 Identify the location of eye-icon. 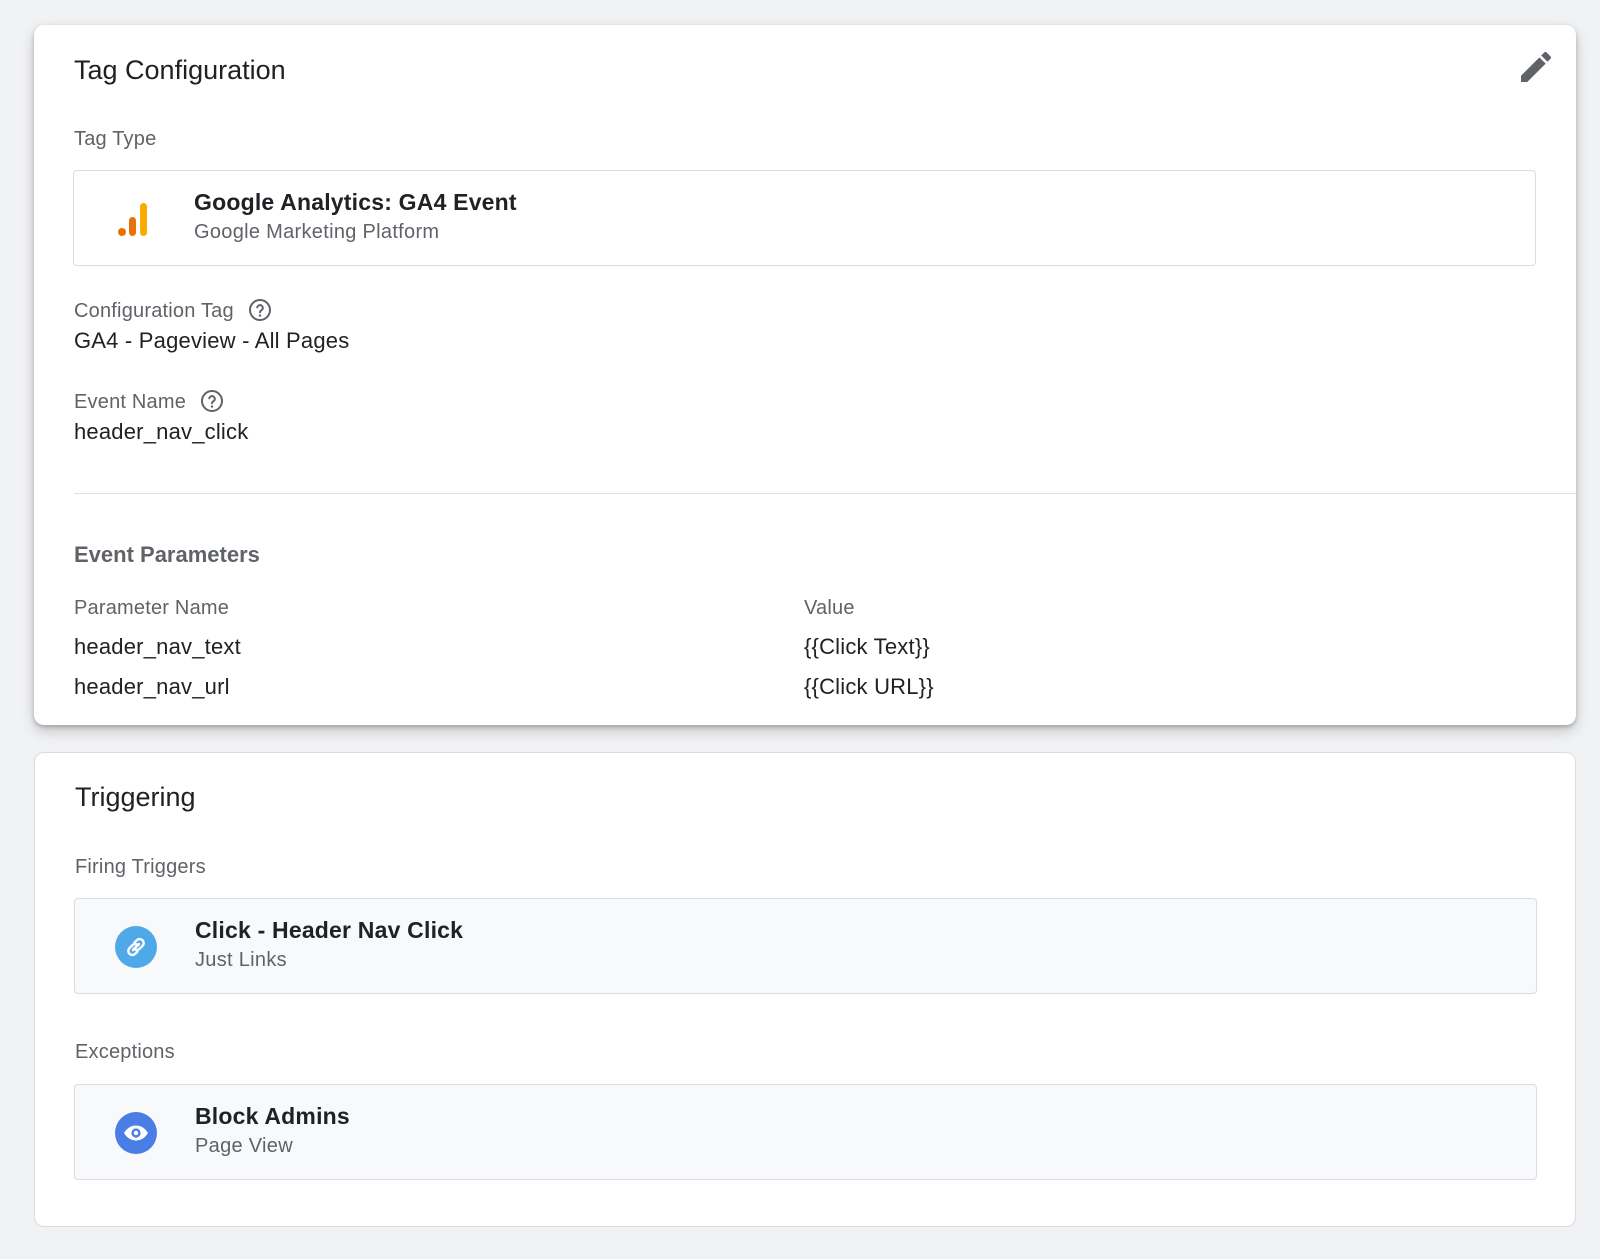
(136, 1133).